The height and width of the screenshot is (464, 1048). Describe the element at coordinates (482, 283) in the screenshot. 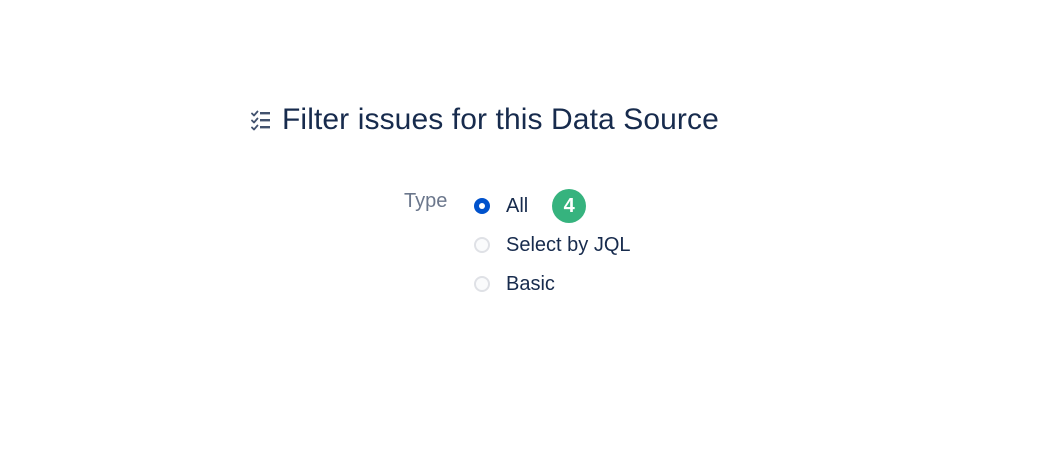

I see `radio-button-basic` at that location.